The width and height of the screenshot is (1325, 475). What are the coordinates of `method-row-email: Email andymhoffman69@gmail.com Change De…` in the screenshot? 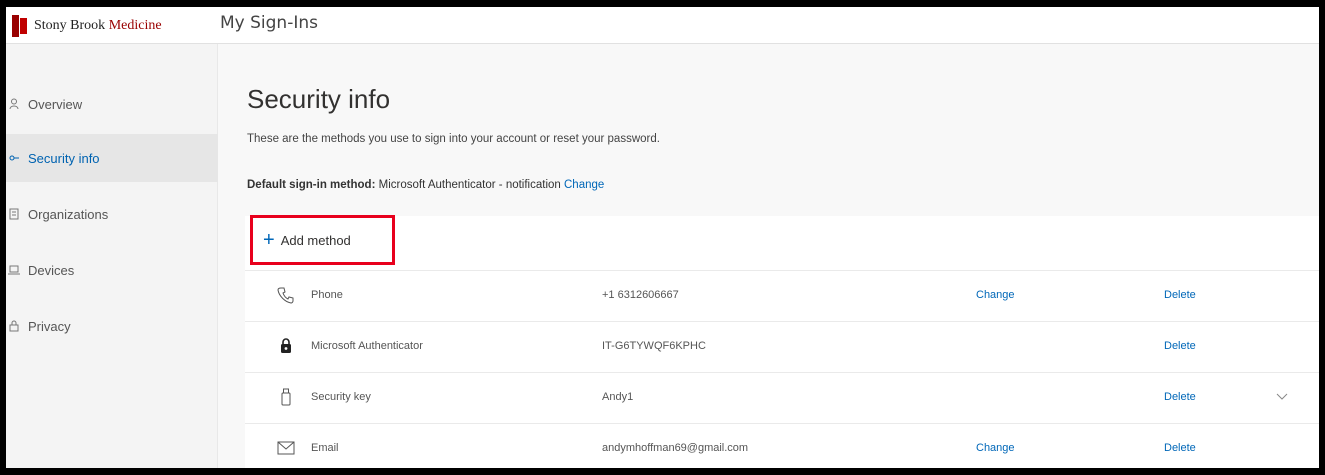 It's located at (782, 445).